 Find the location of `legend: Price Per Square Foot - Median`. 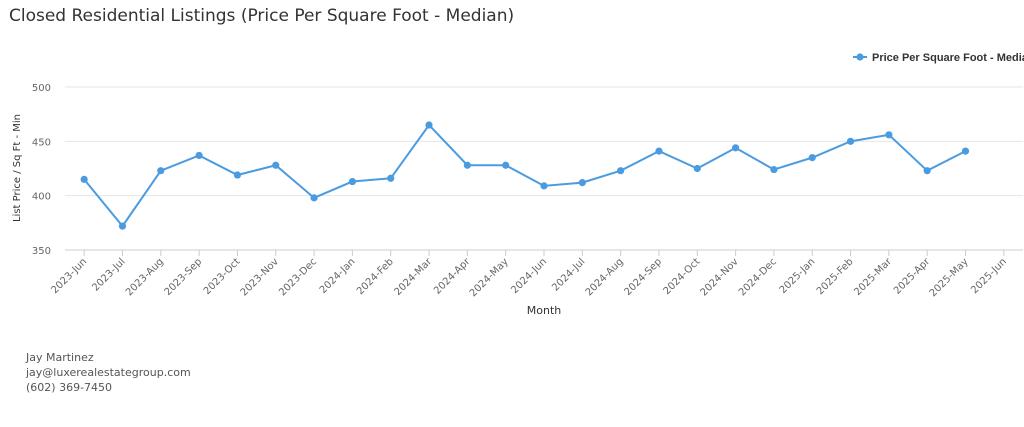

legend: Price Per Square Foot - Median is located at coordinates (938, 58).